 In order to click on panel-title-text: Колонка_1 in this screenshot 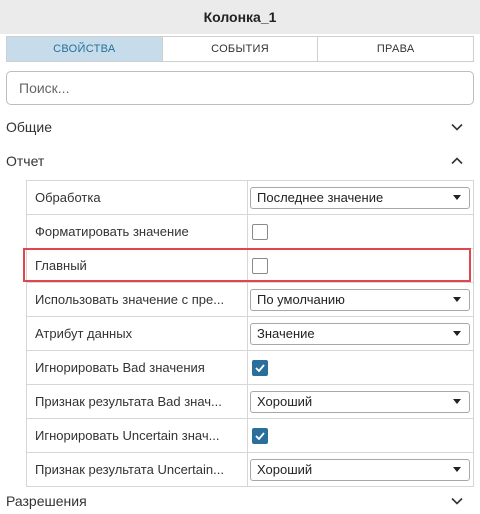, I will do `click(240, 17)`.